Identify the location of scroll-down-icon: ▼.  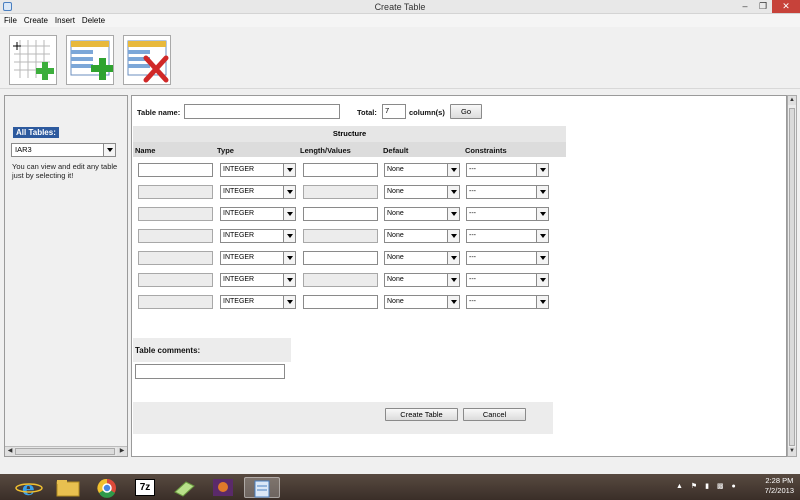
(792, 451).